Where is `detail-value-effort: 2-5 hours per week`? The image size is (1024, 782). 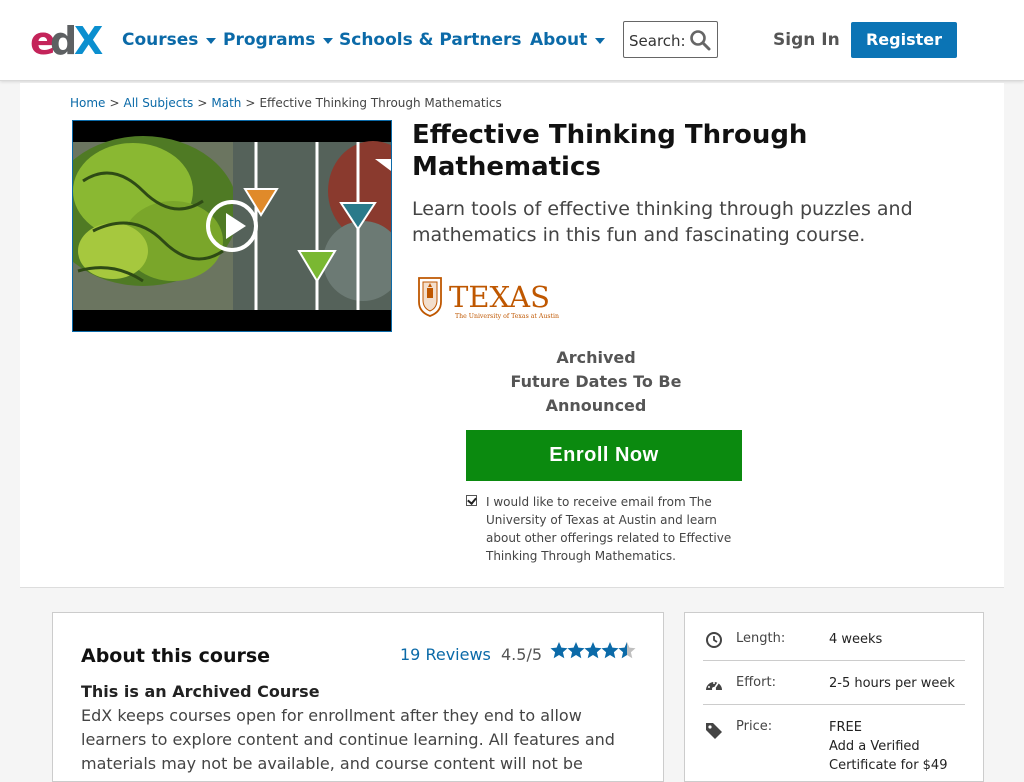
detail-value-effort: 2-5 hours per week is located at coordinates (892, 683).